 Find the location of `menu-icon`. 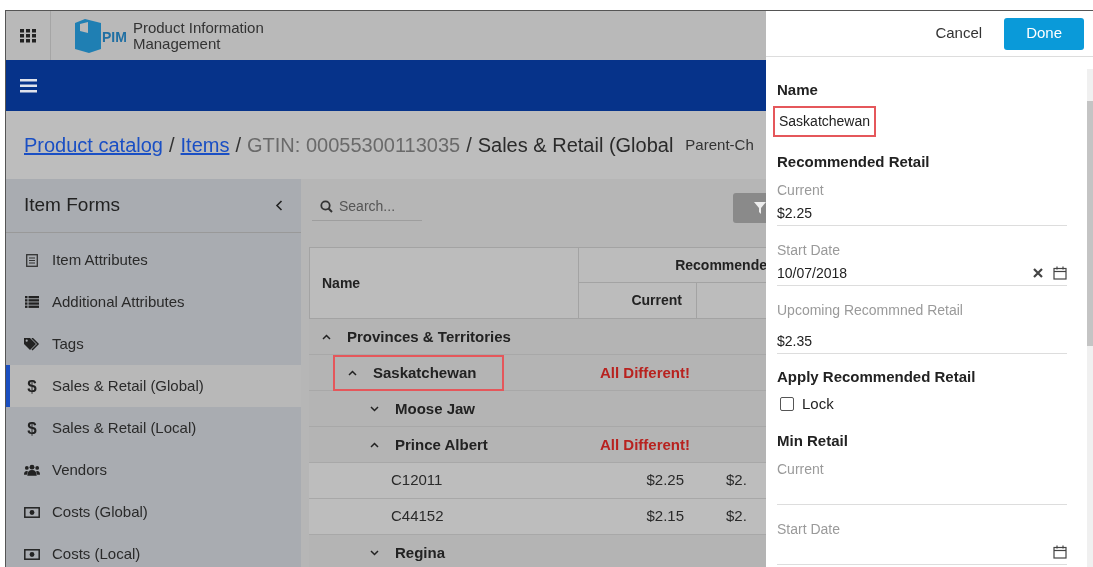

menu-icon is located at coordinates (28, 85).